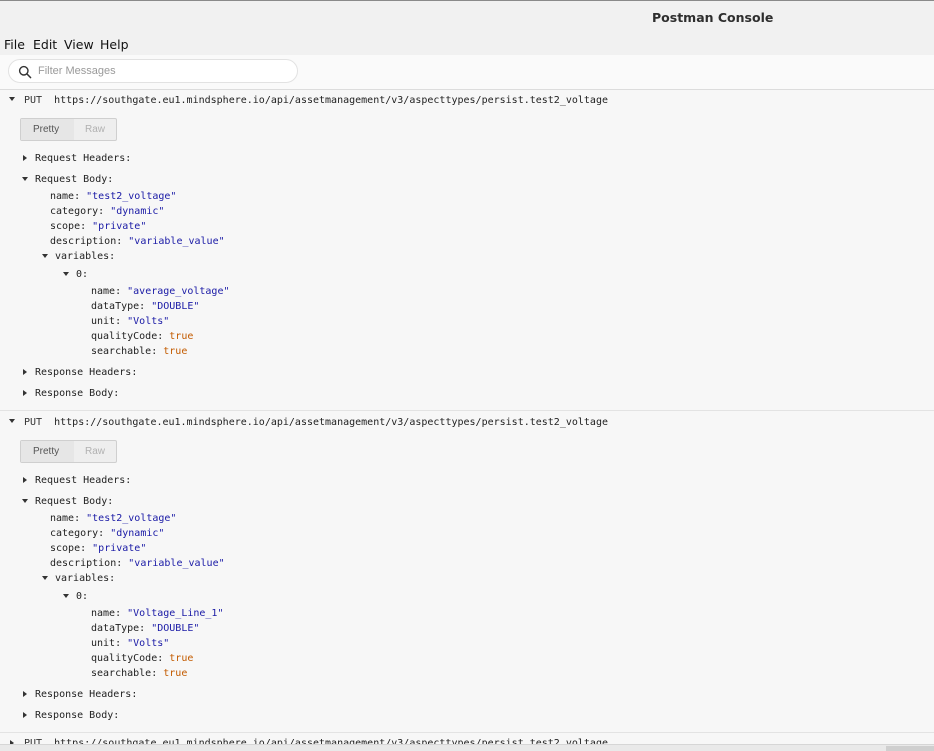  I want to click on window-title: Postman Console, so click(713, 17).